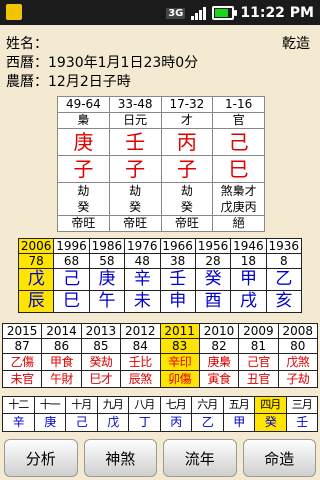 The height and width of the screenshot is (480, 320). What do you see at coordinates (49, 422) in the screenshot?
I see `month-stem: 庚` at bounding box center [49, 422].